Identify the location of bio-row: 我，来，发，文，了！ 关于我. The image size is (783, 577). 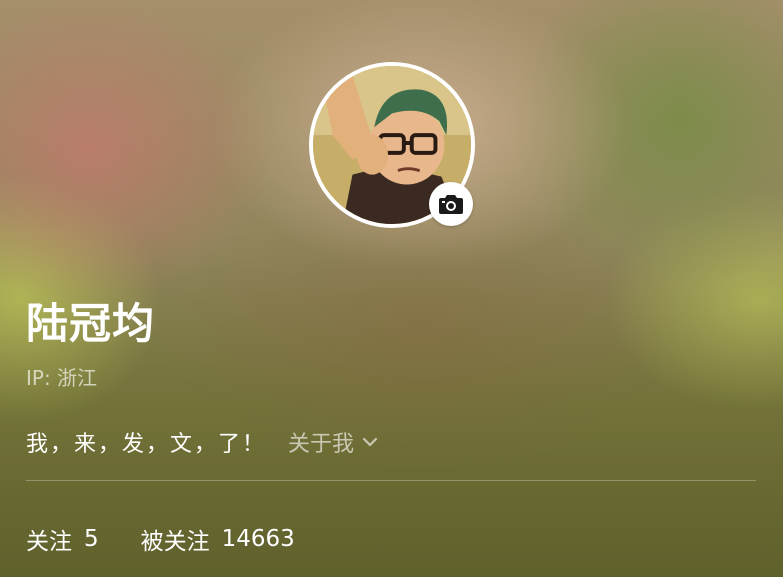
(202, 442).